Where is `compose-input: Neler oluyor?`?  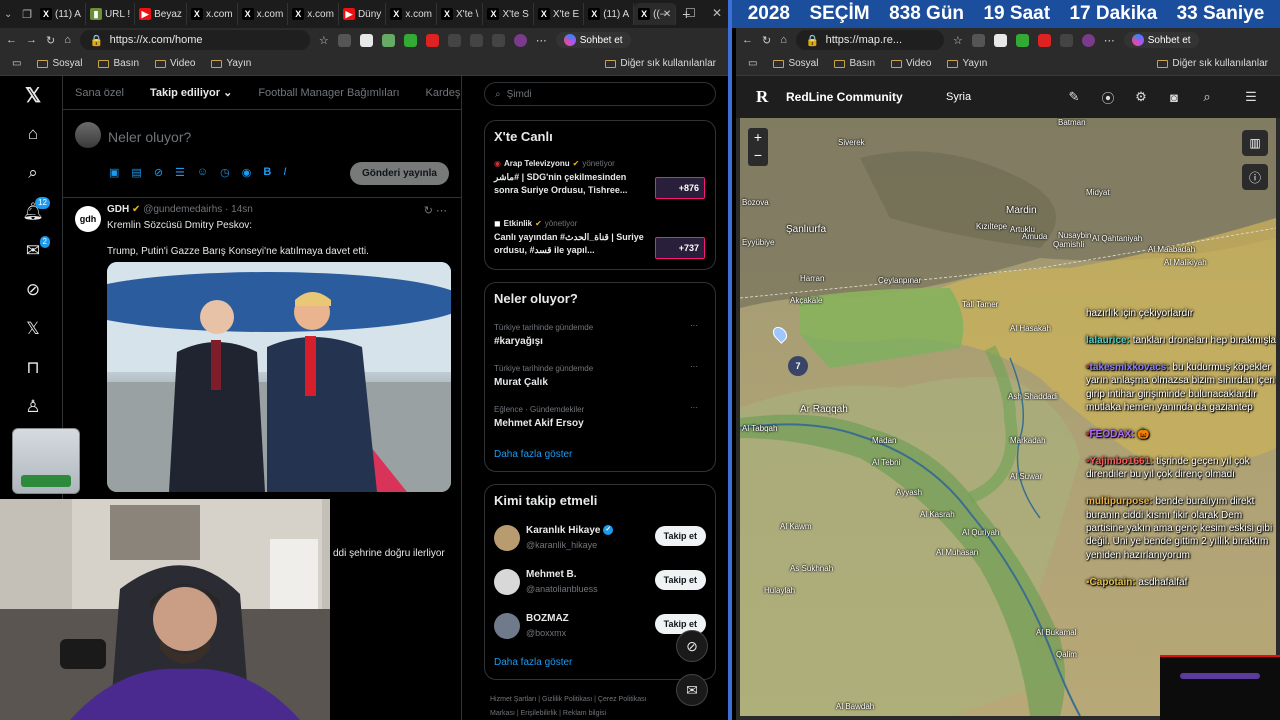 compose-input: Neler oluyor? is located at coordinates (149, 137).